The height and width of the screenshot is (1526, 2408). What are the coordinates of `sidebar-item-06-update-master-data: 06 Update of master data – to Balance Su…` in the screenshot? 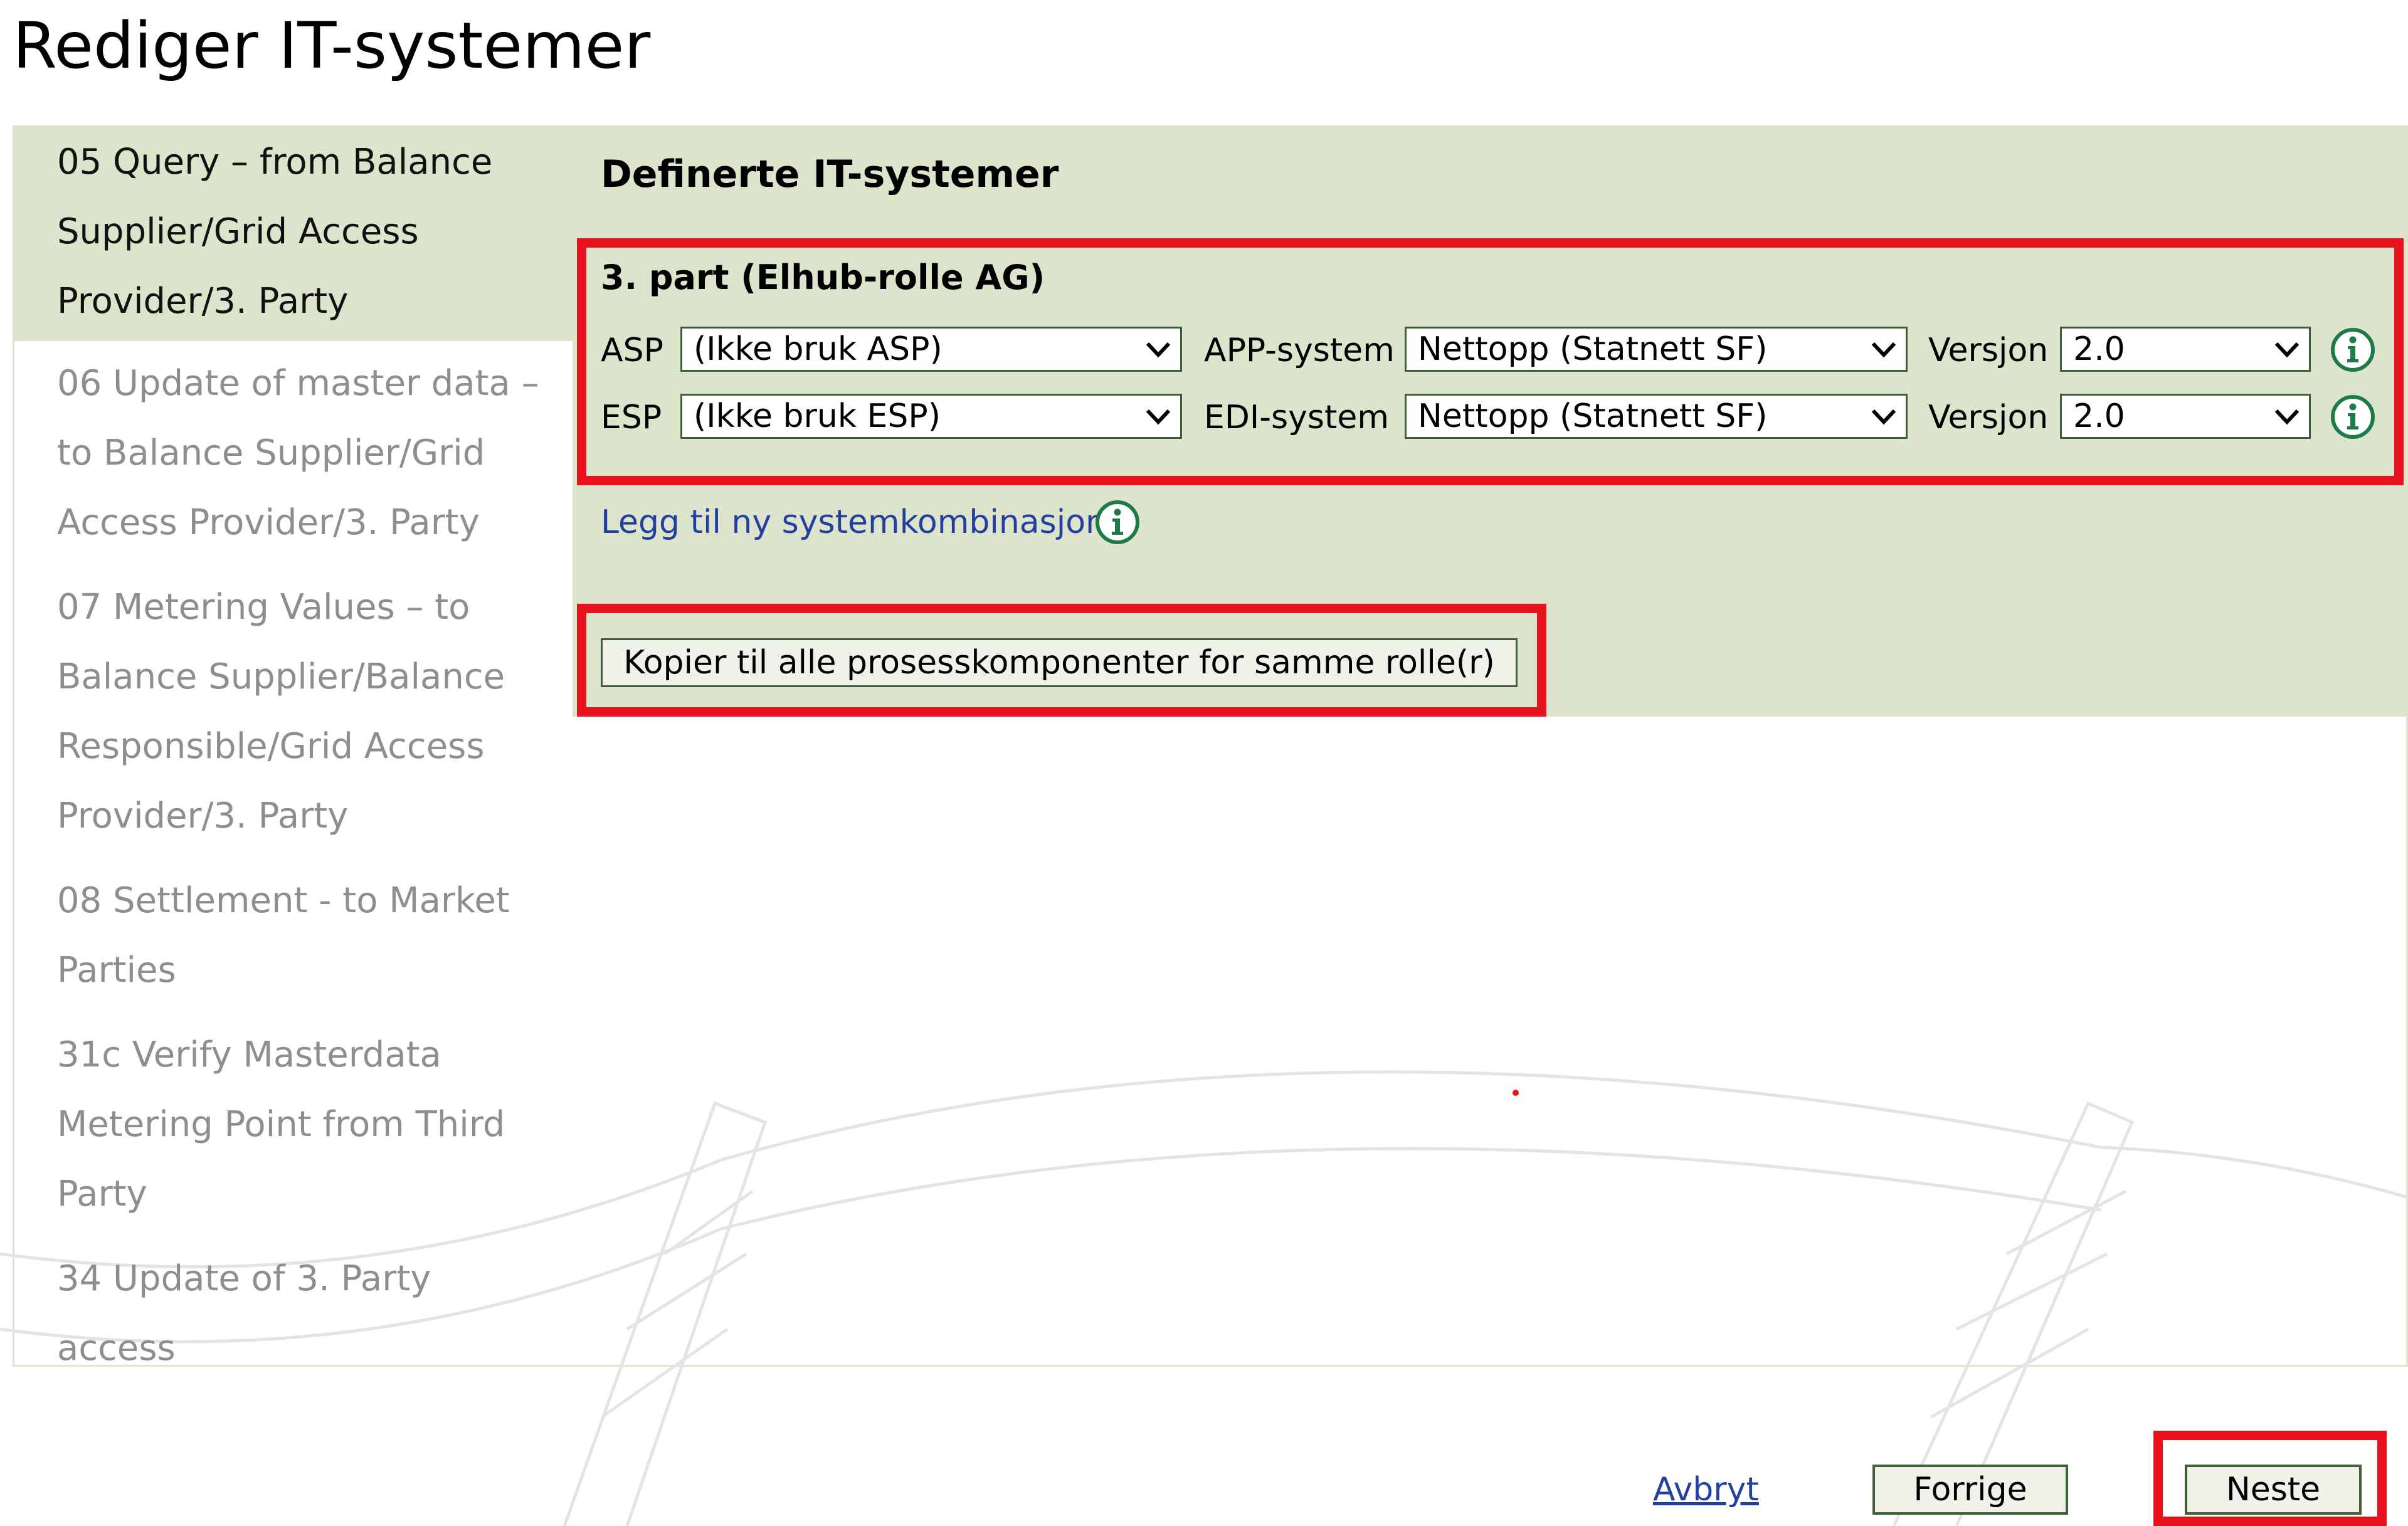 It's located at (293, 453).